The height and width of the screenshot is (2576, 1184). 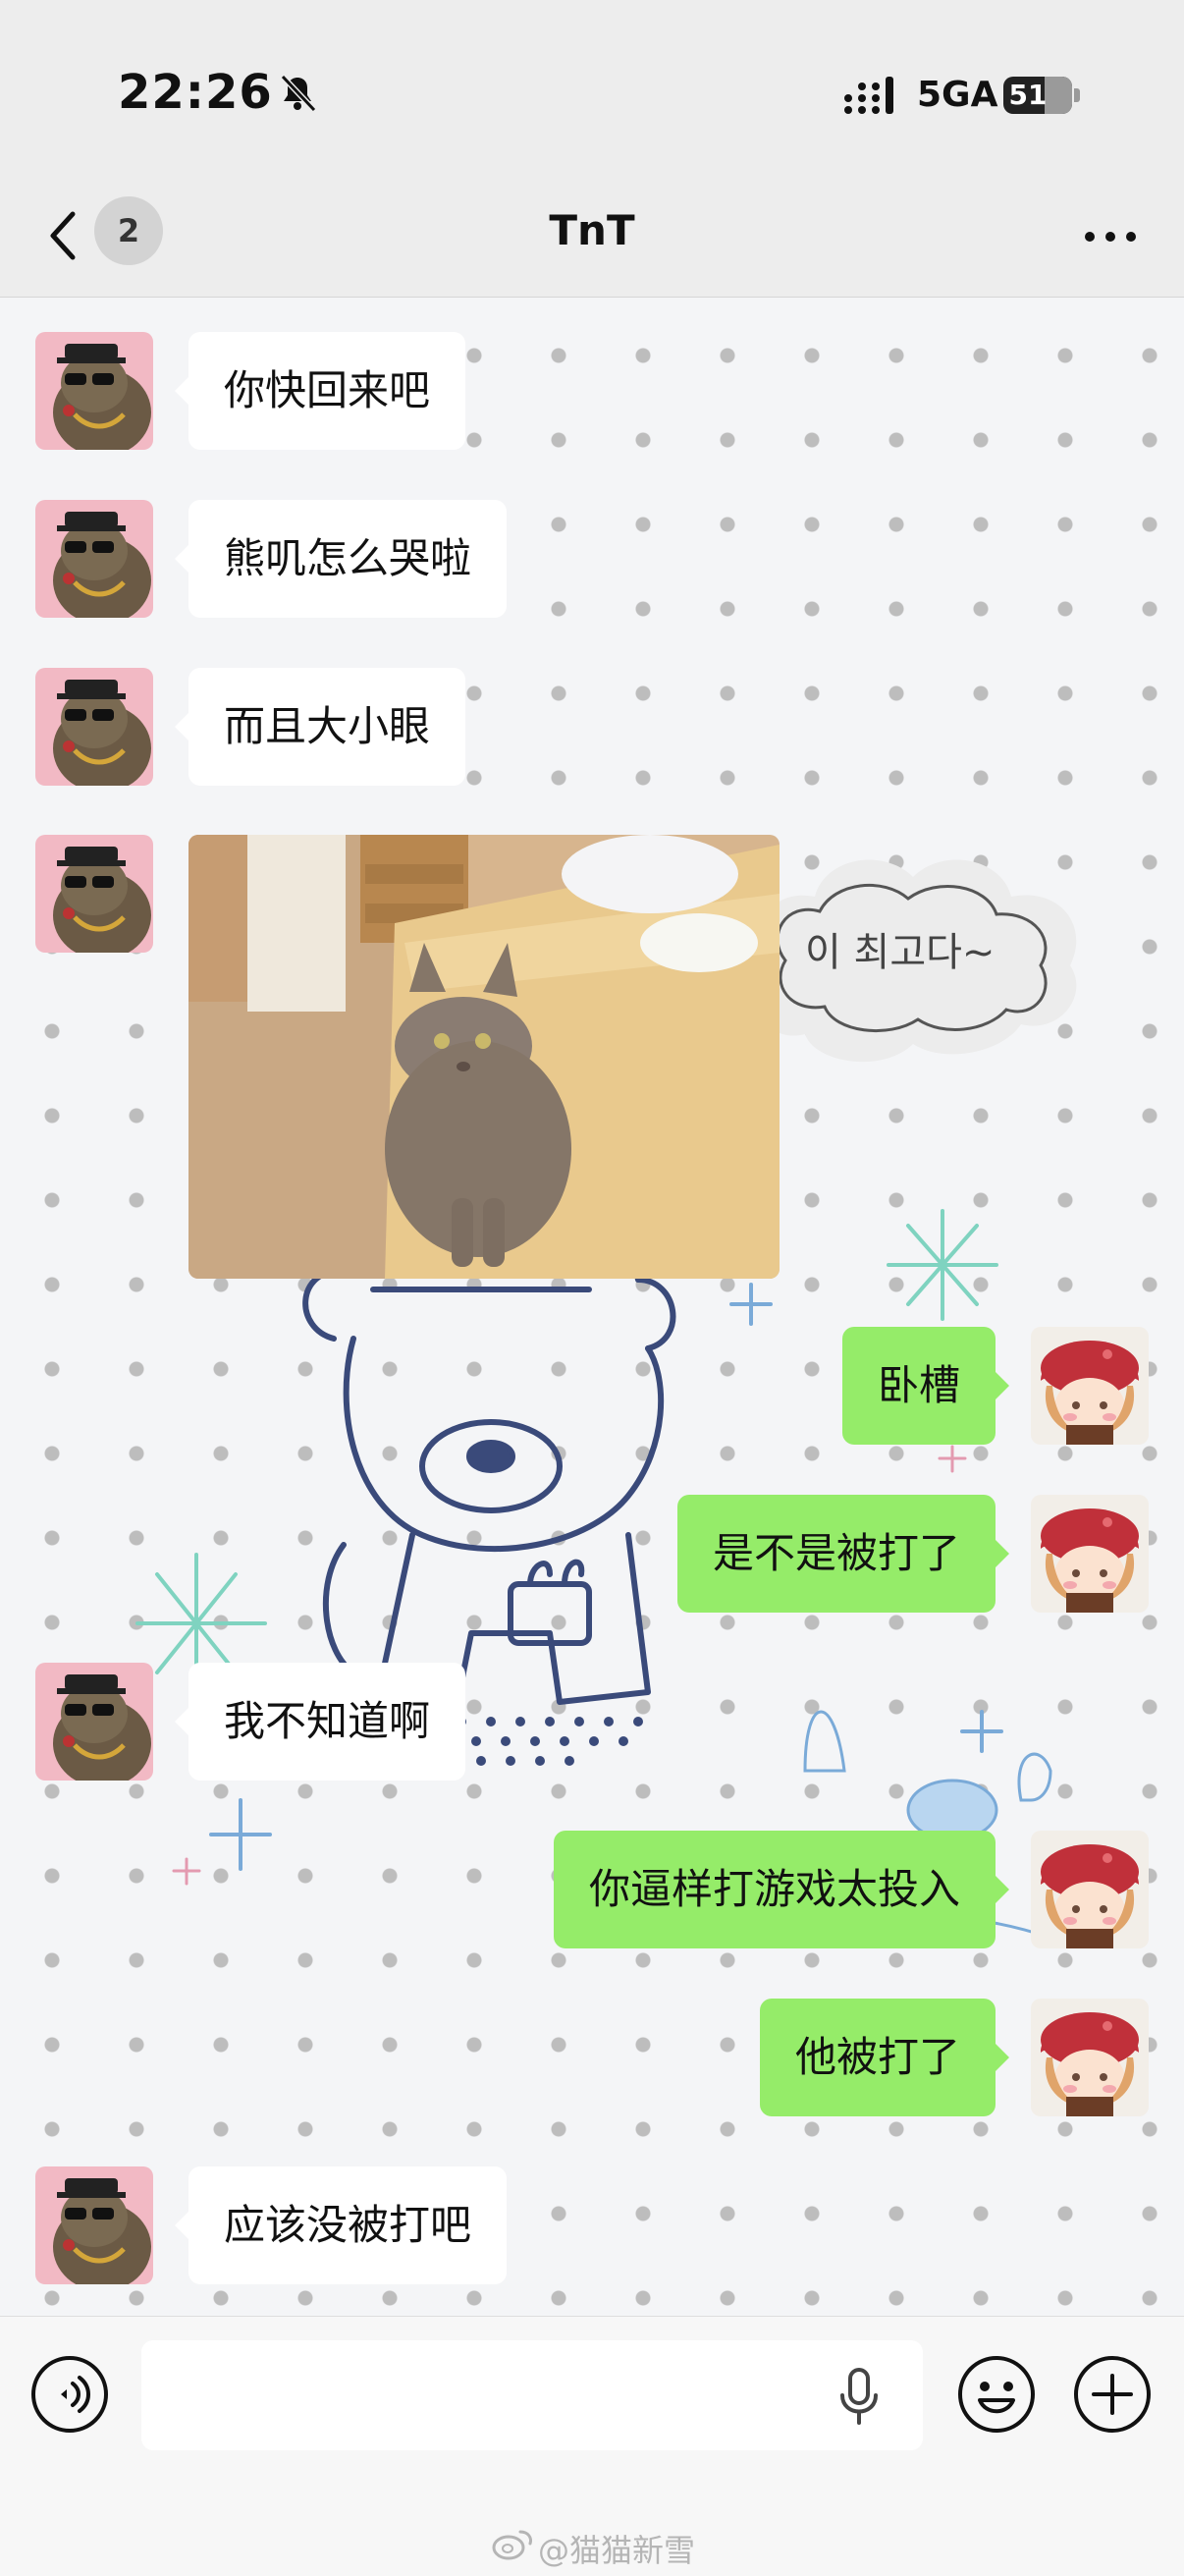 I want to click on message-bubble-incoming: 你快回来吧, so click(x=320, y=391).